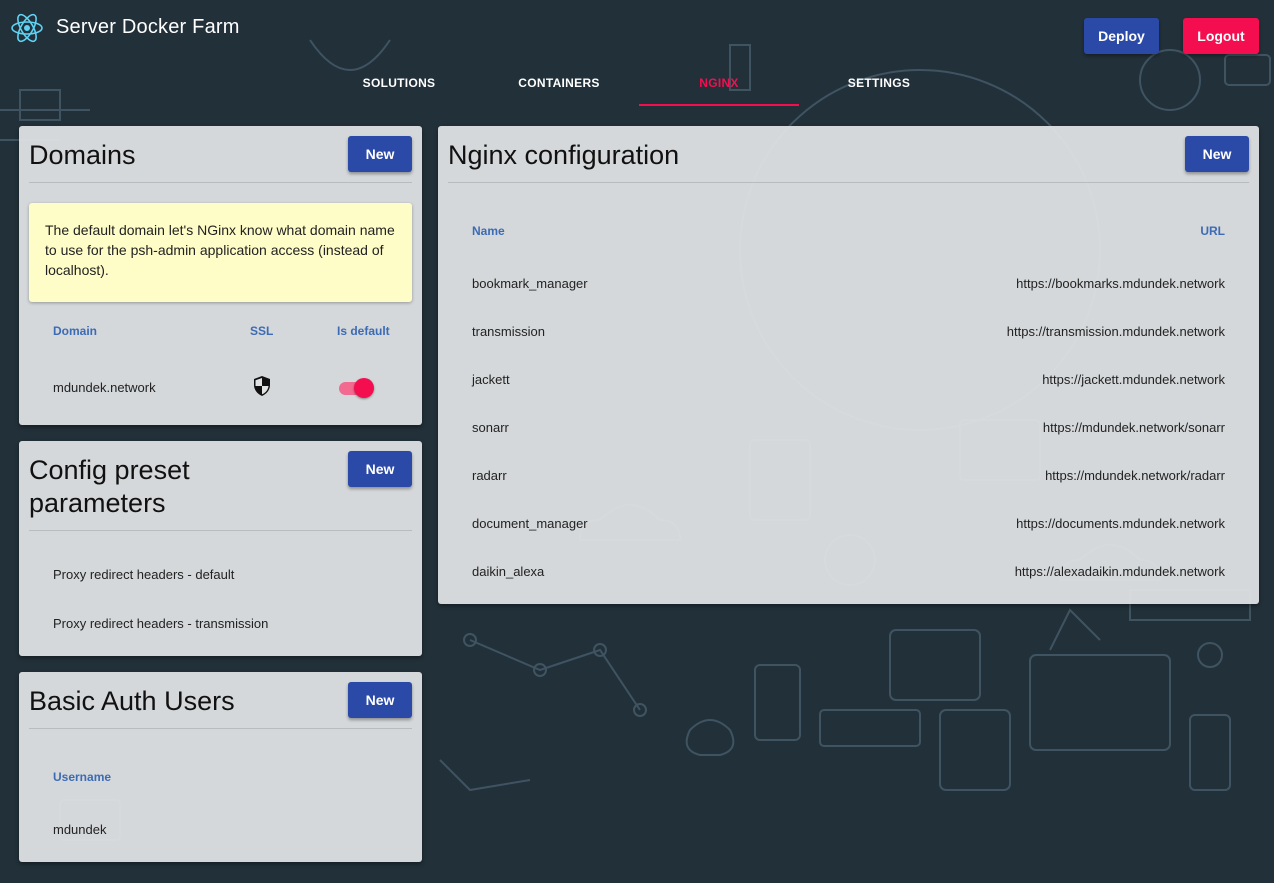 The height and width of the screenshot is (883, 1274). Describe the element at coordinates (564, 155) in the screenshot. I see `nginx-config-title: Nginx configuration` at that location.